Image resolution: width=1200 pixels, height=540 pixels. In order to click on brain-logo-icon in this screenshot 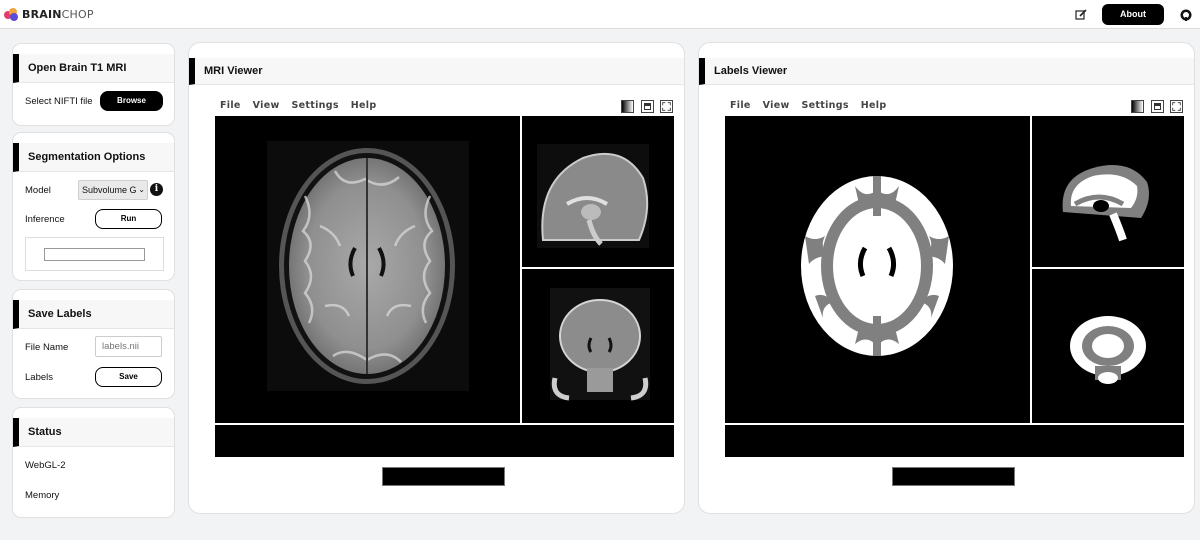, I will do `click(11, 14)`.